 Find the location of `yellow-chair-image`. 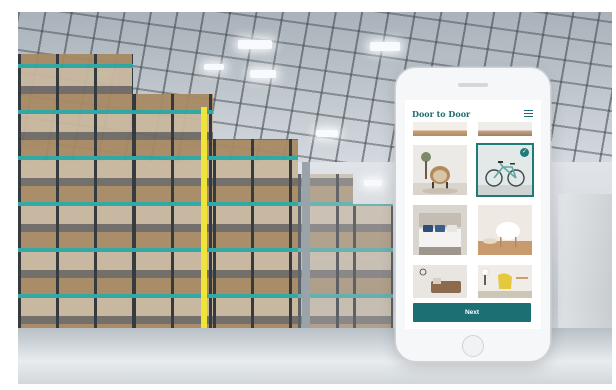

yellow-chair-image is located at coordinates (505, 281).